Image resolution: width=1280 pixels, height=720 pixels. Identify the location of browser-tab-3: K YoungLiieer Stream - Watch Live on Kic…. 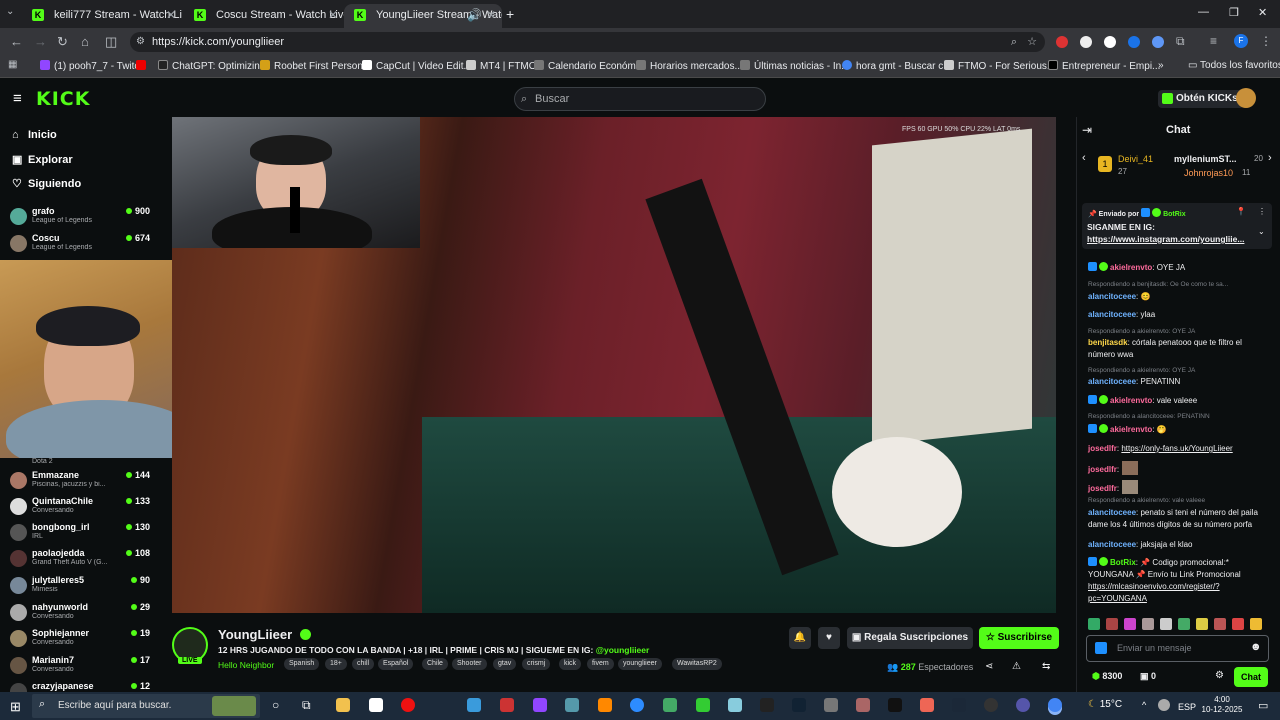
(423, 16).